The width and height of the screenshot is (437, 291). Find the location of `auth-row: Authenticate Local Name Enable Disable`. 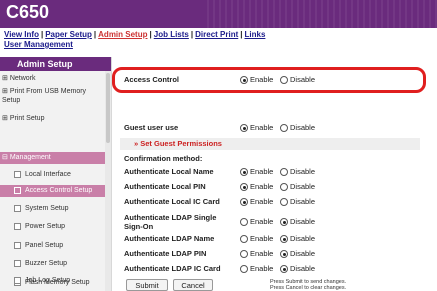

auth-row: Authenticate Local Name Enable Disable is located at coordinates (270, 172).